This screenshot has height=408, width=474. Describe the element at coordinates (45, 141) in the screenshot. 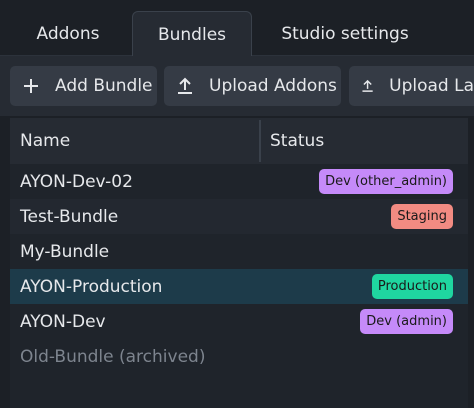

I see `column-header-name: Name` at that location.